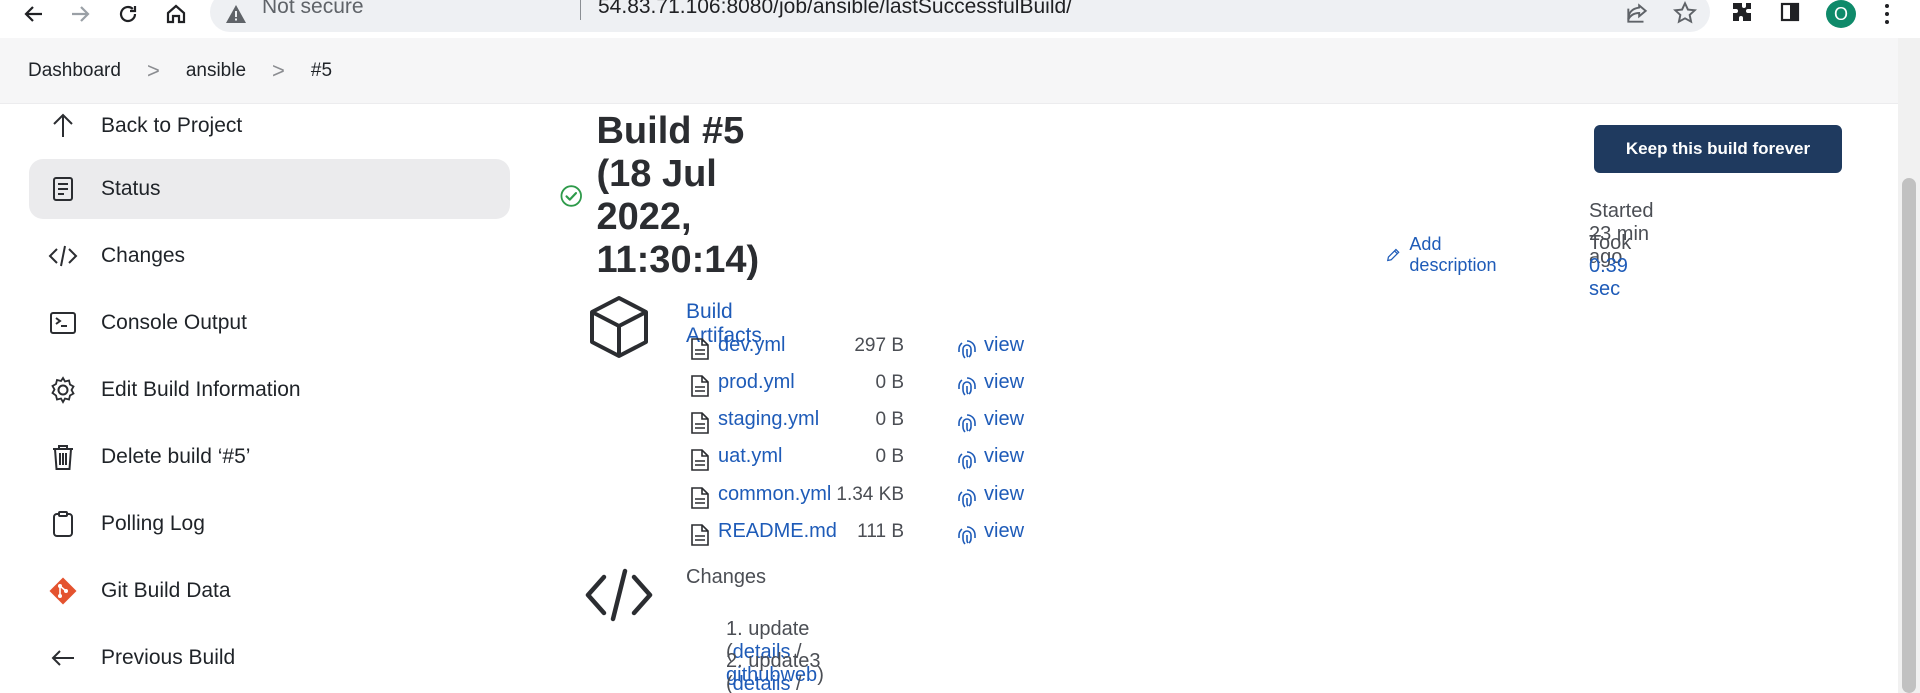 Image resolution: width=1920 pixels, height=693 pixels. I want to click on changes-heading: Changes, so click(726, 577).